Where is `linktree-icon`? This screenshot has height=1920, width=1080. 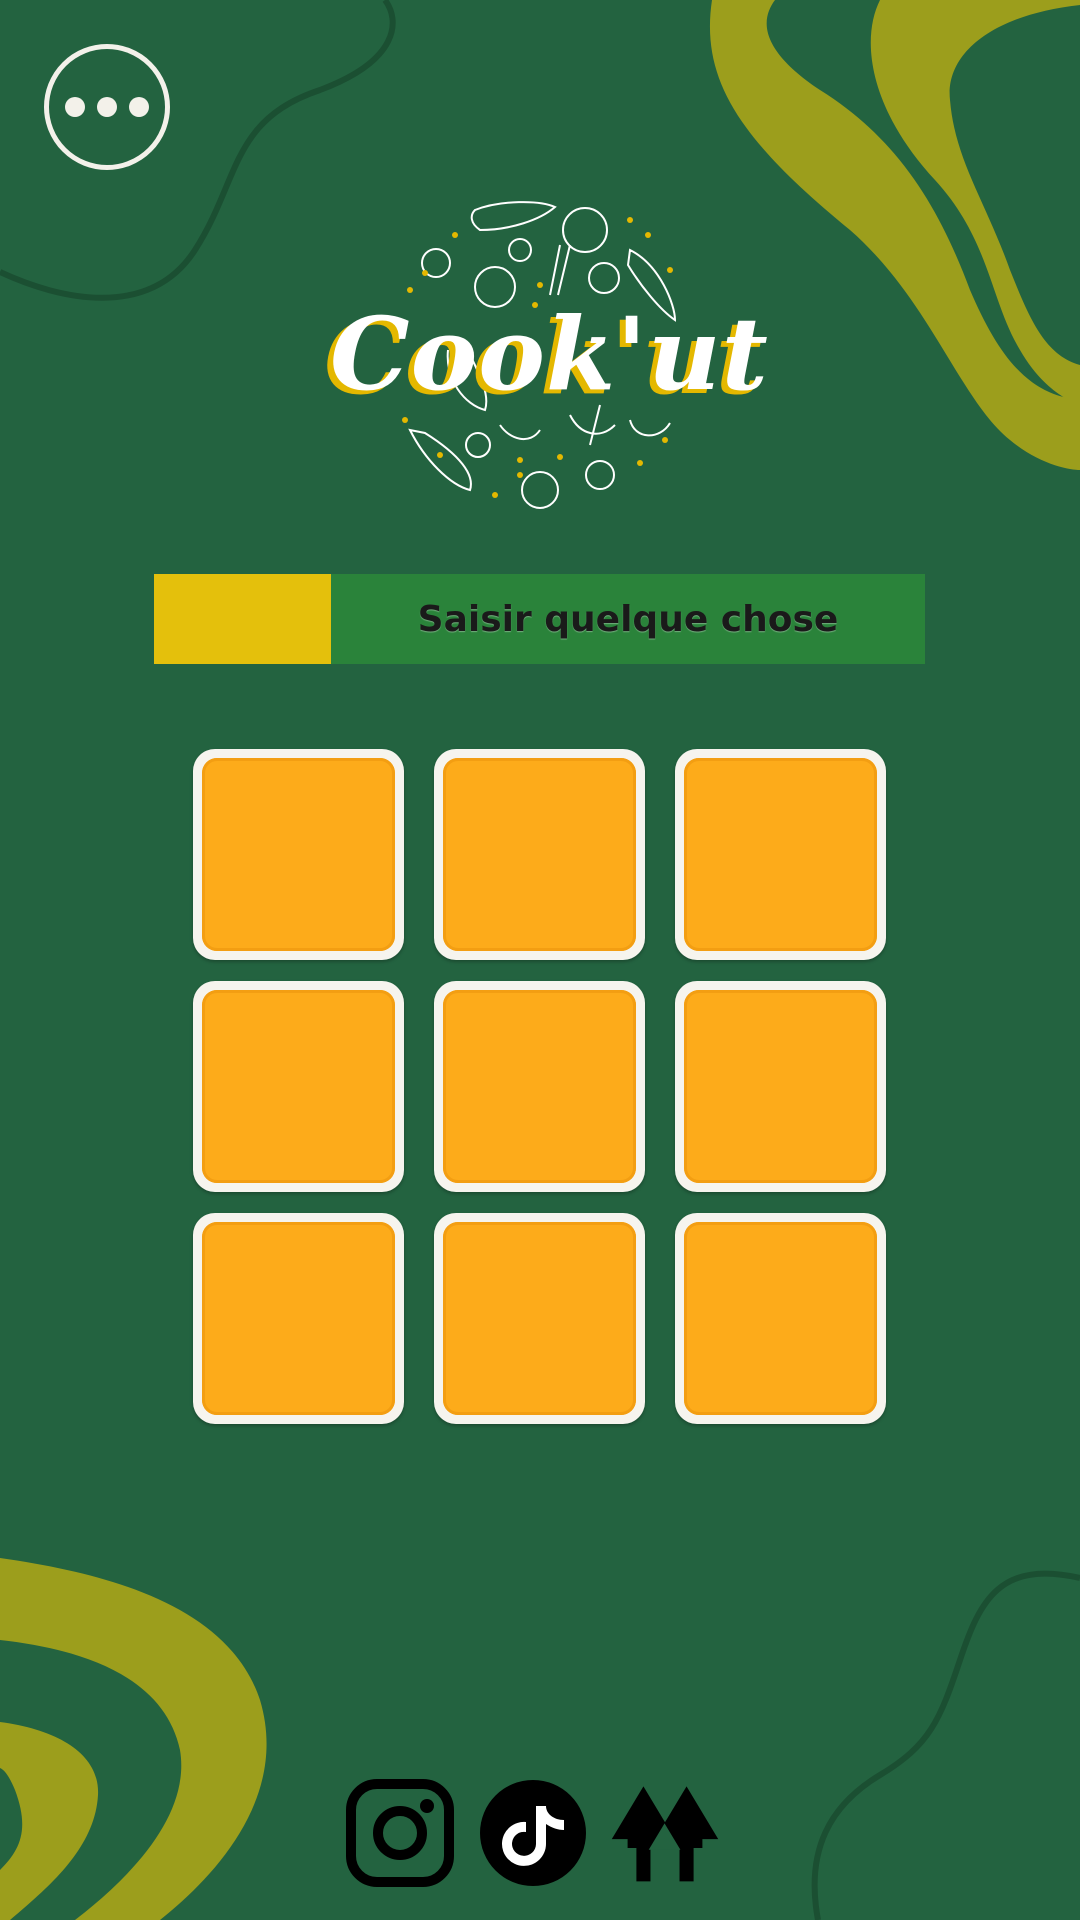 linktree-icon is located at coordinates (665, 1833).